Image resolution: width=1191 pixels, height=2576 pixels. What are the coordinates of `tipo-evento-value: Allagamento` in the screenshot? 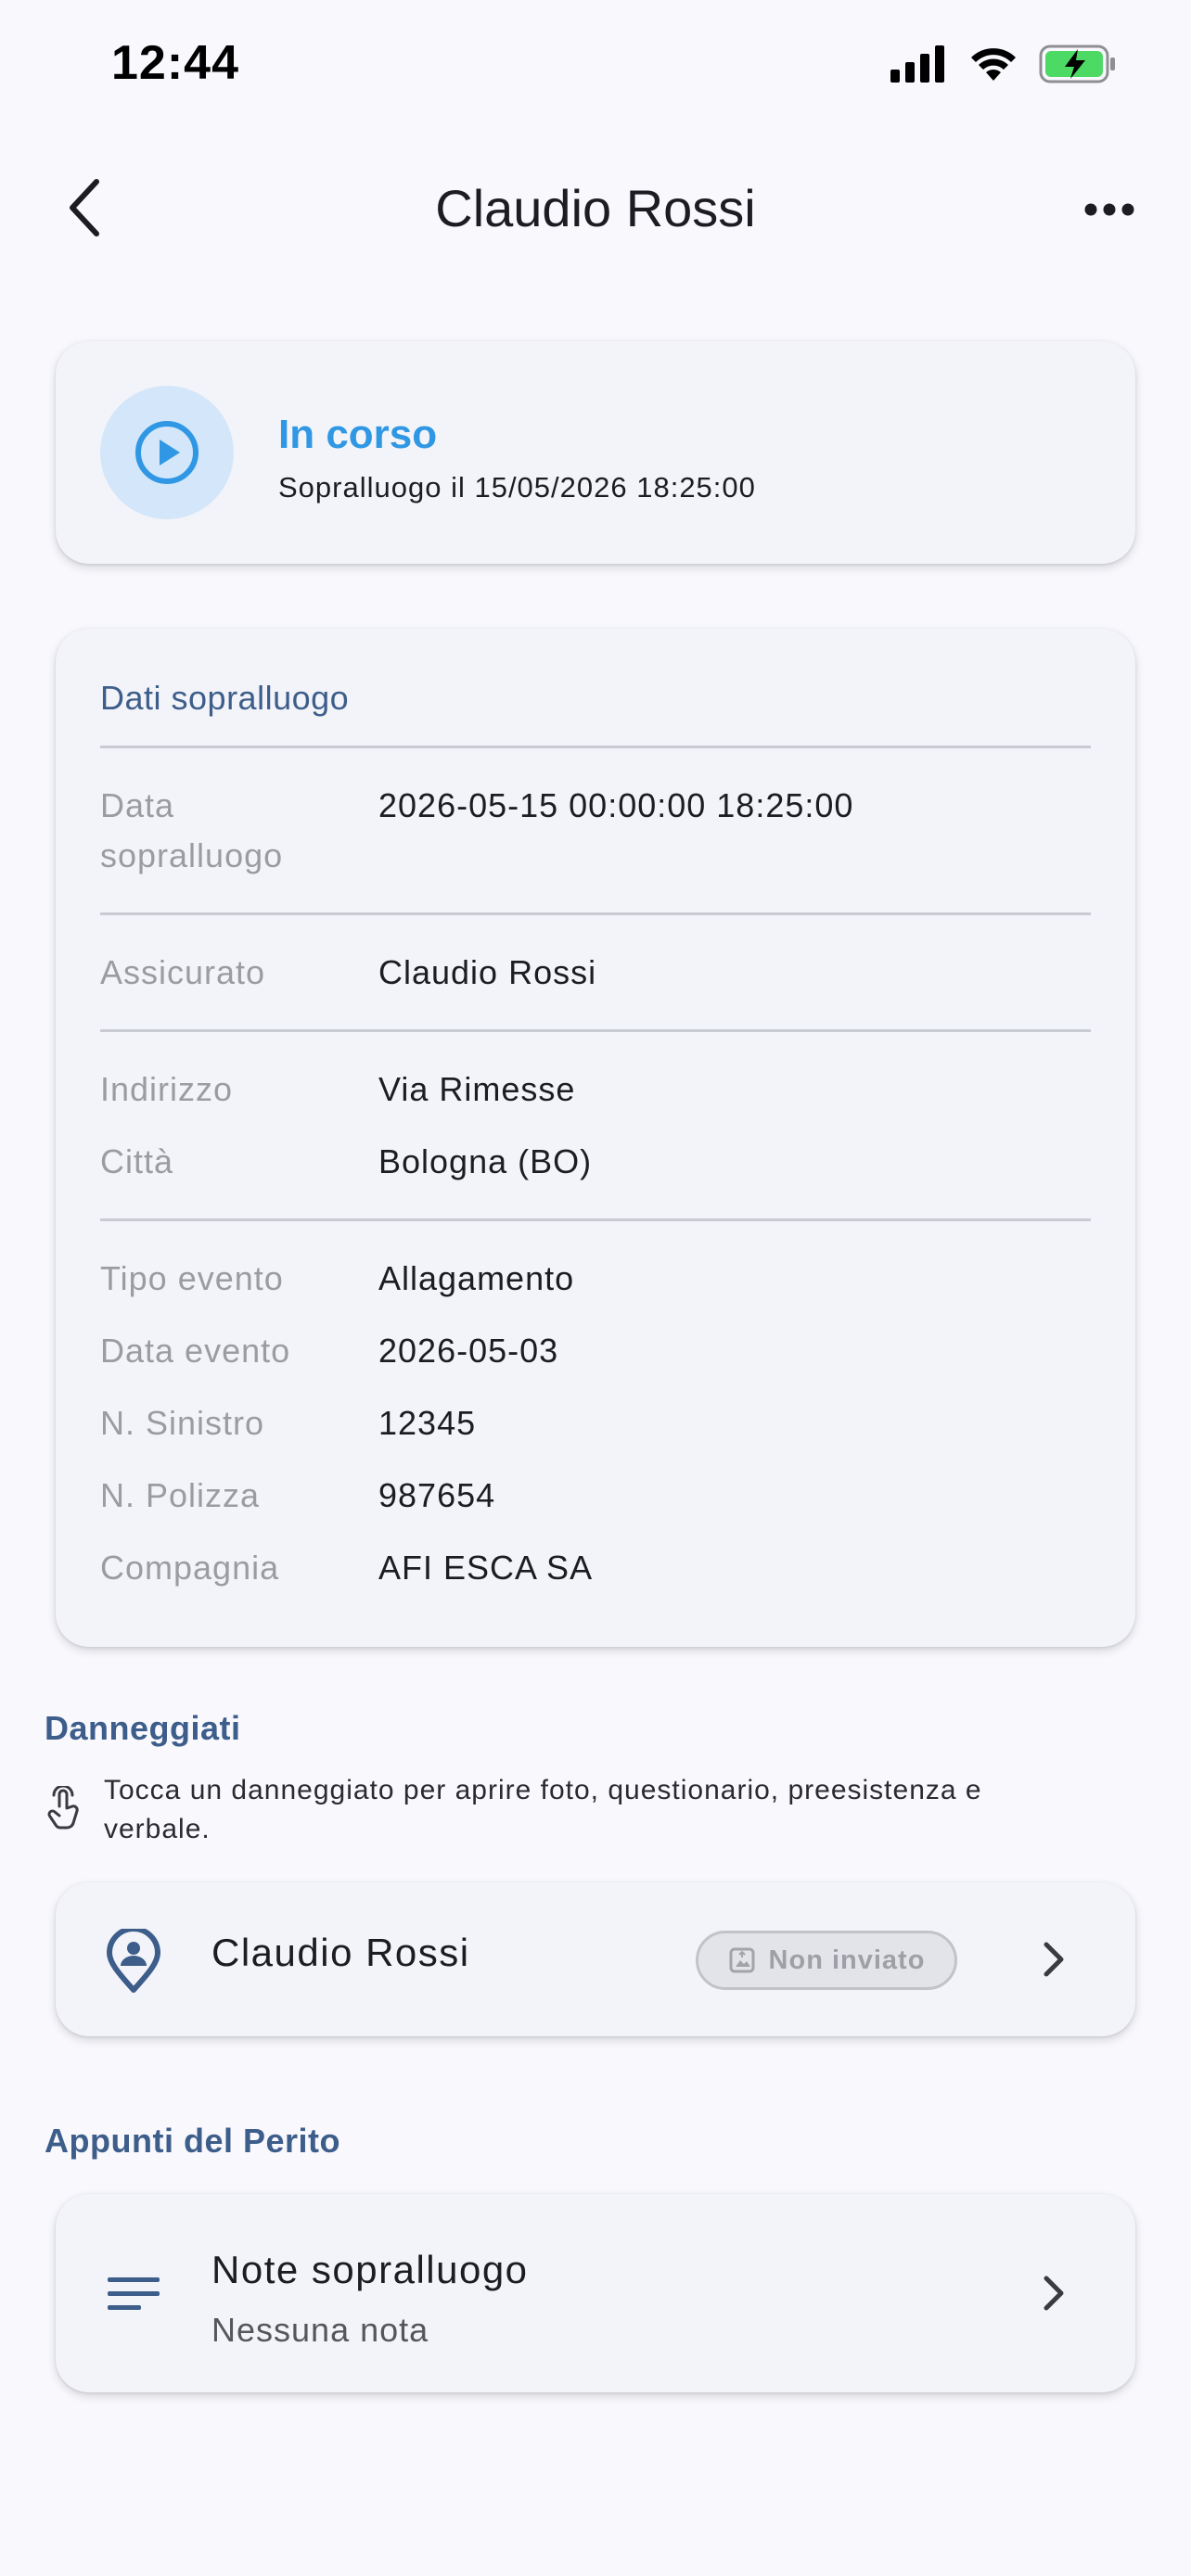 It's located at (476, 1278).